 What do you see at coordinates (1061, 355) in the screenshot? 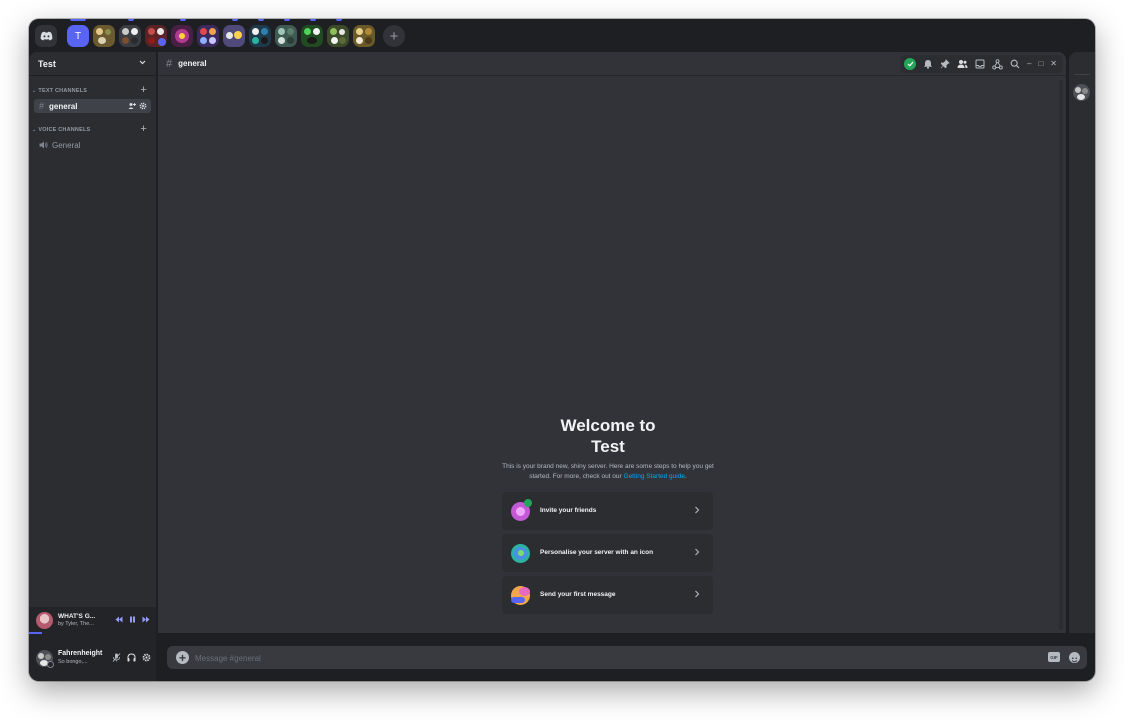
I see `scrollbar` at bounding box center [1061, 355].